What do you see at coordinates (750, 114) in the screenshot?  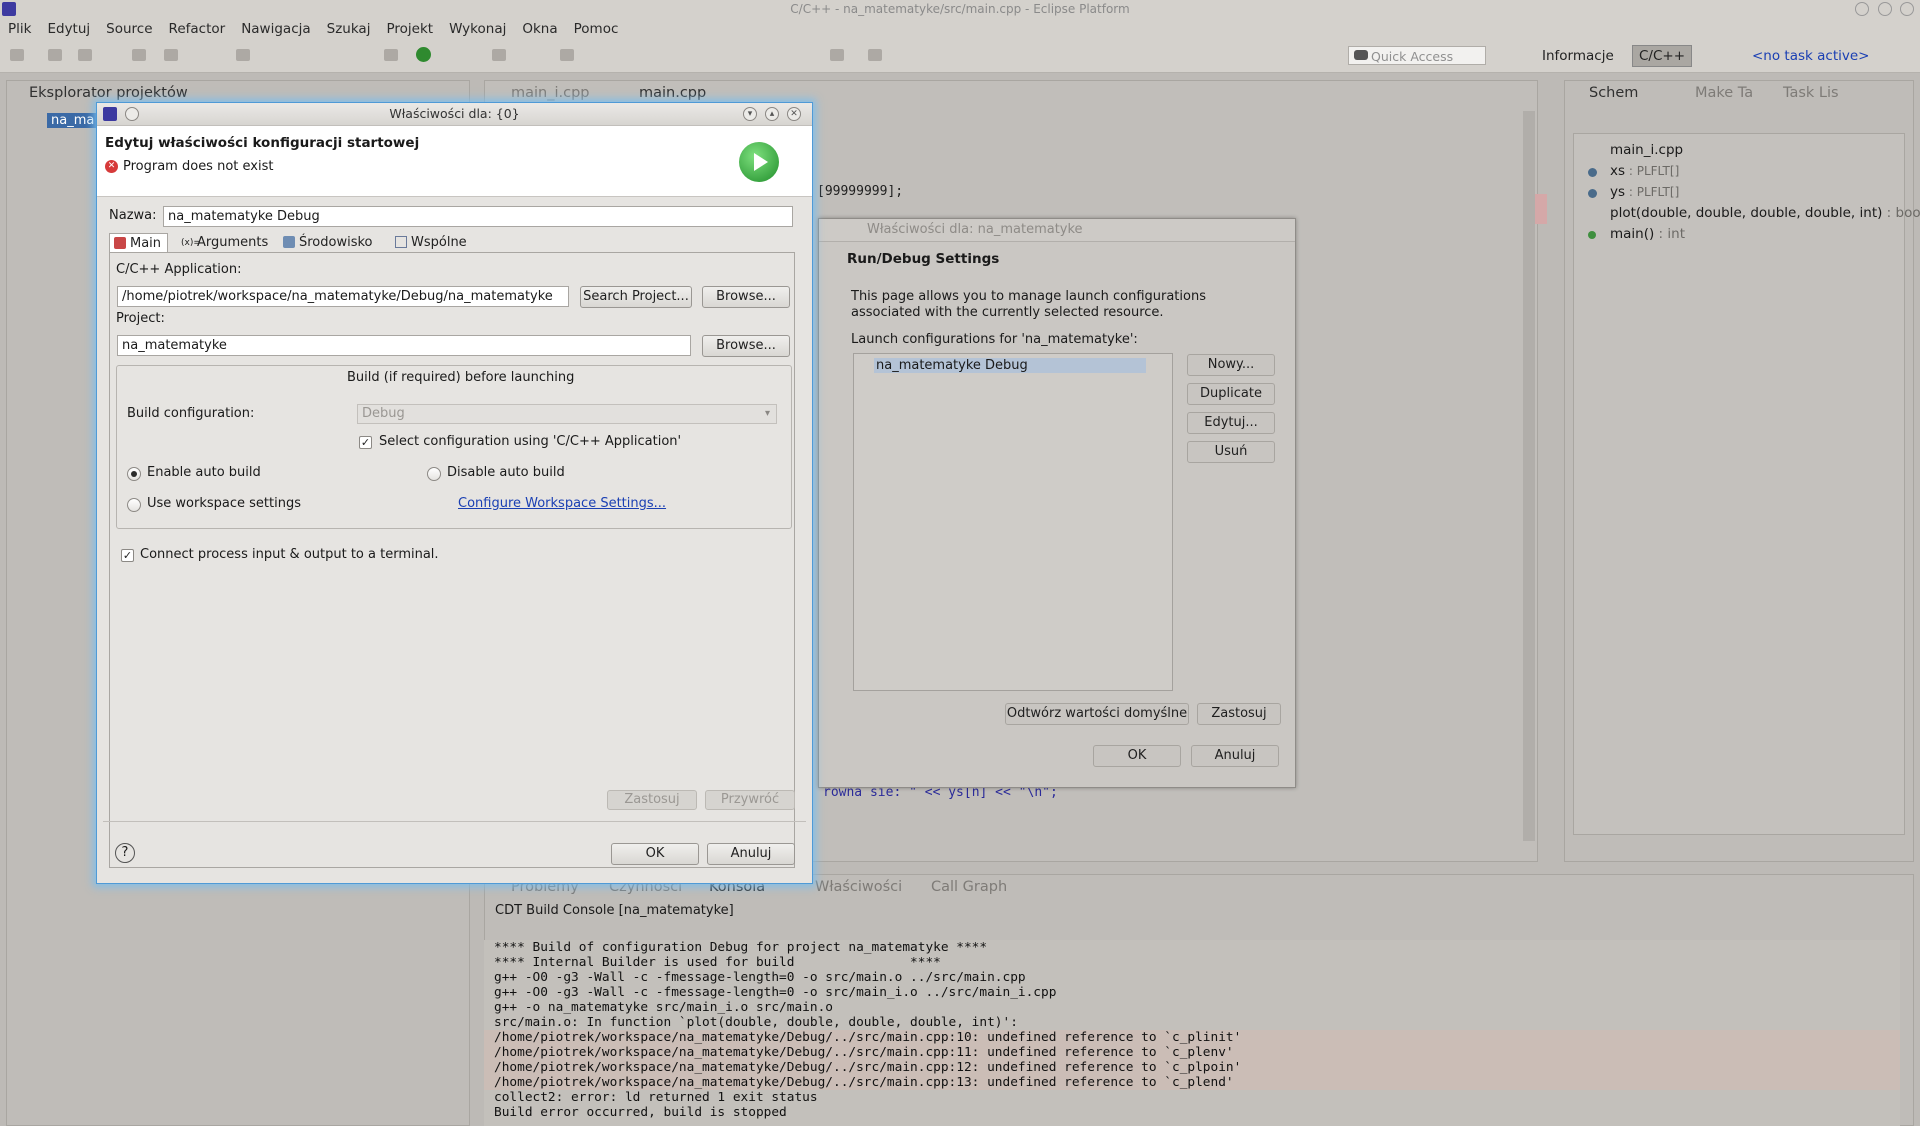 I see `dialog-minimize-button: ▾` at bounding box center [750, 114].